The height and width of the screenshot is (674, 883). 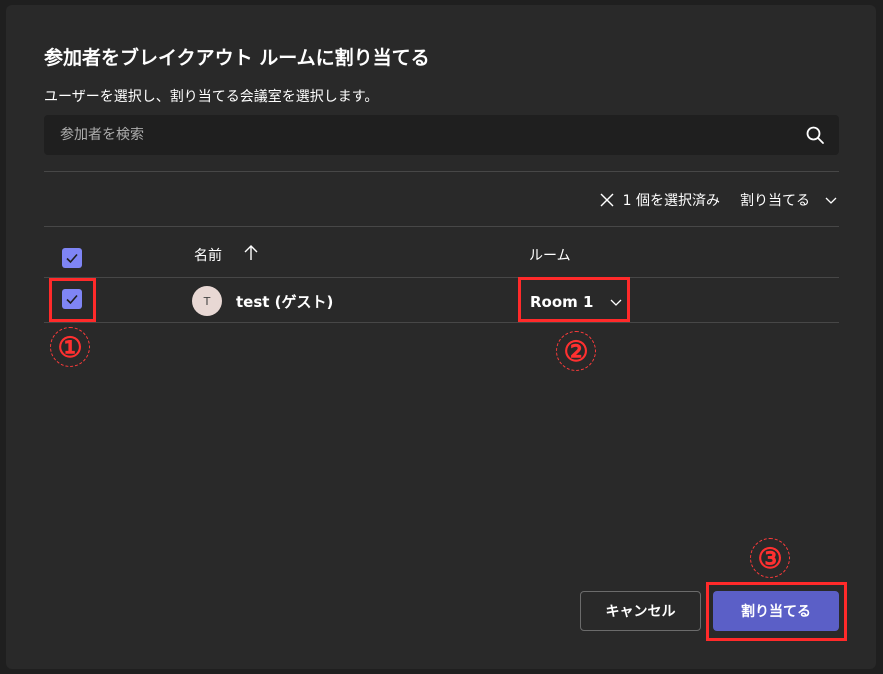 I want to click on assign-menu-label: 割り当てる, so click(x=775, y=201).